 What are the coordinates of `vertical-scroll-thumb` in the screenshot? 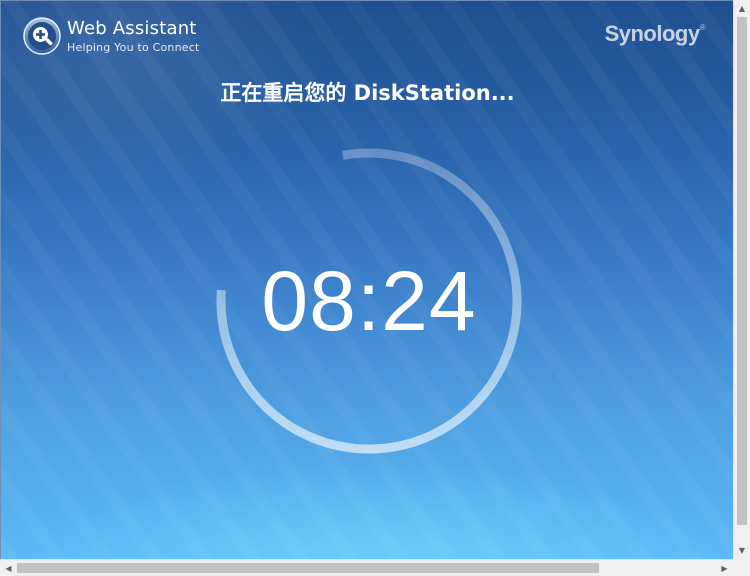 It's located at (742, 271).